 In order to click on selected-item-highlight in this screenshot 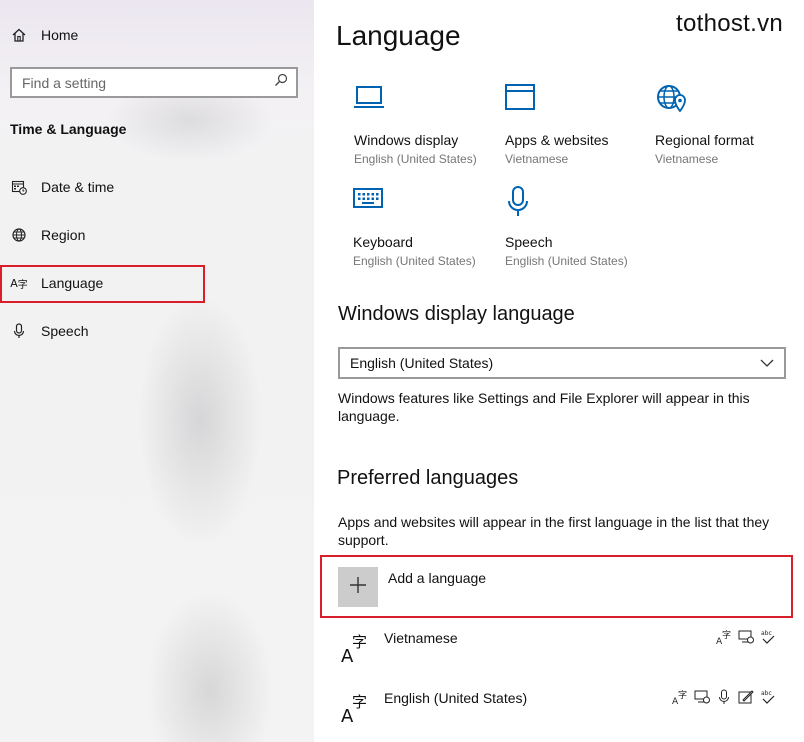, I will do `click(102, 284)`.